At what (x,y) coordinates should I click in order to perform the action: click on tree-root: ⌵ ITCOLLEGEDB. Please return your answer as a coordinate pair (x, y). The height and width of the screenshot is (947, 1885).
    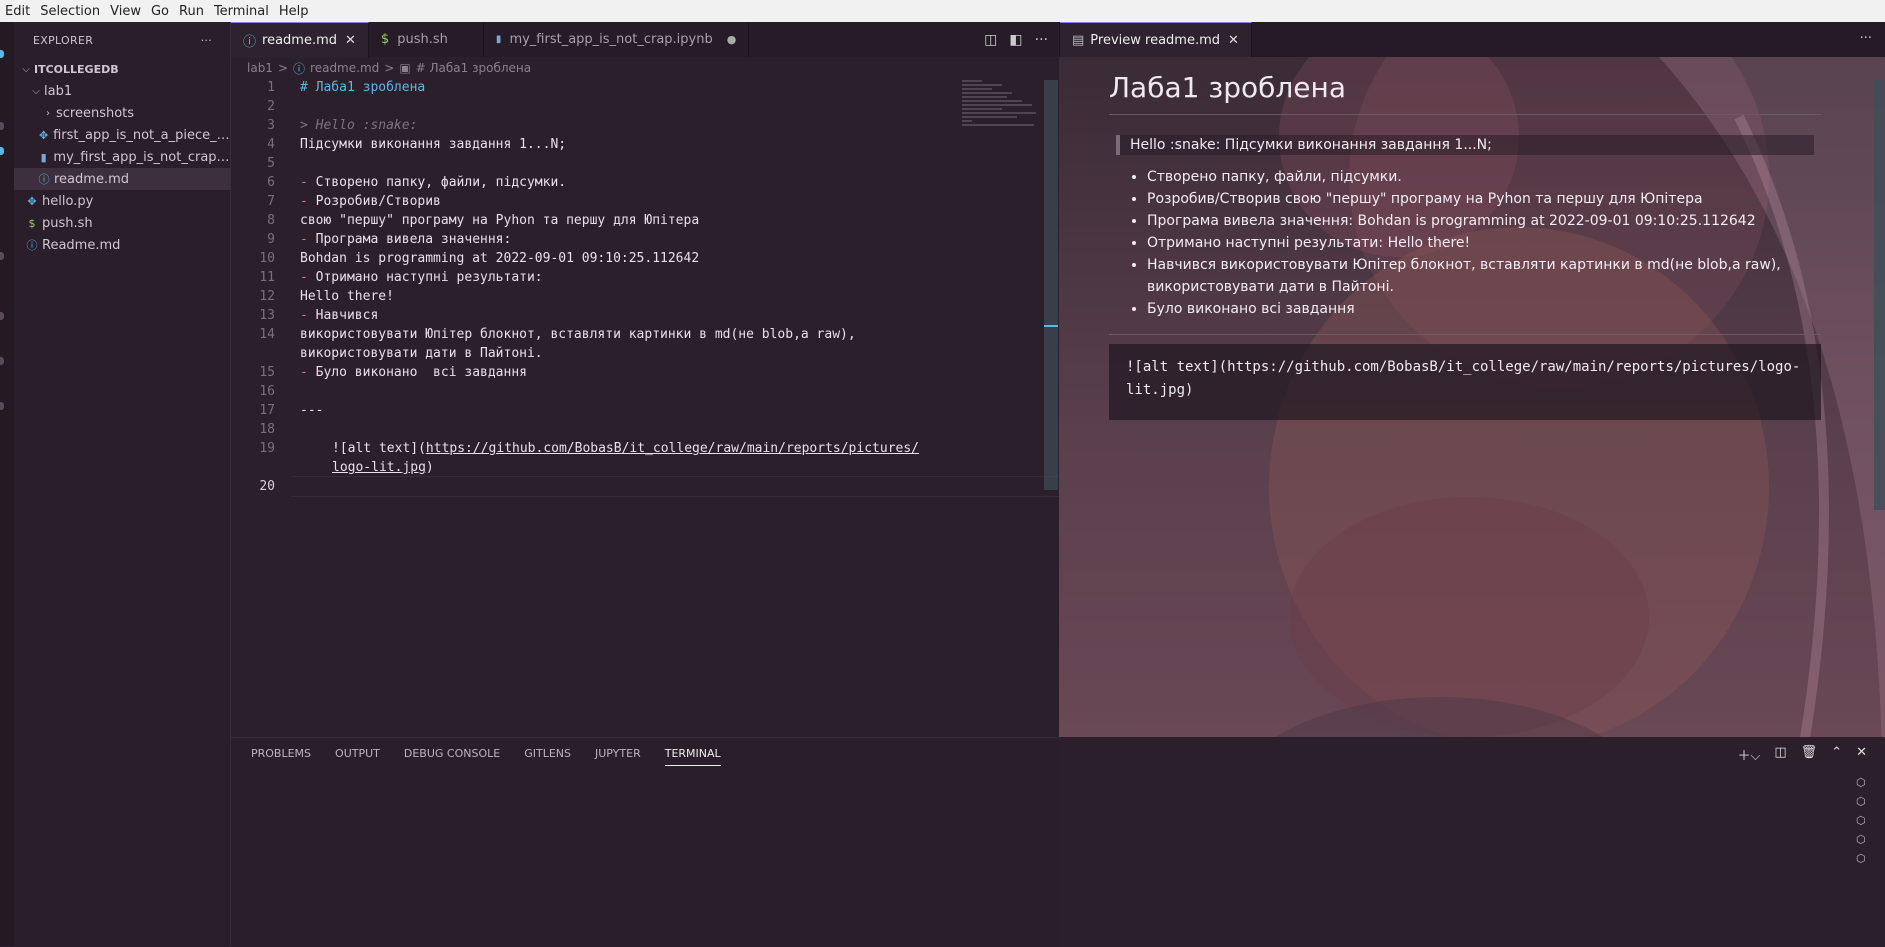
    Looking at the image, I should click on (122, 69).